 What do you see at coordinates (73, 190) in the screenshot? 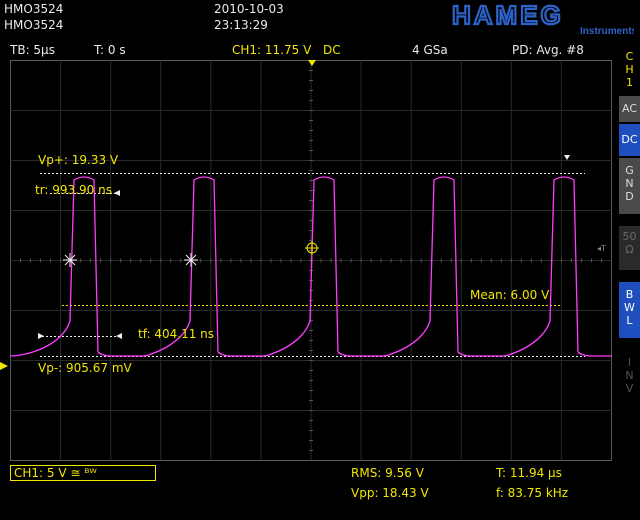
I see `tr-label: tr: 993.90 ns` at bounding box center [73, 190].